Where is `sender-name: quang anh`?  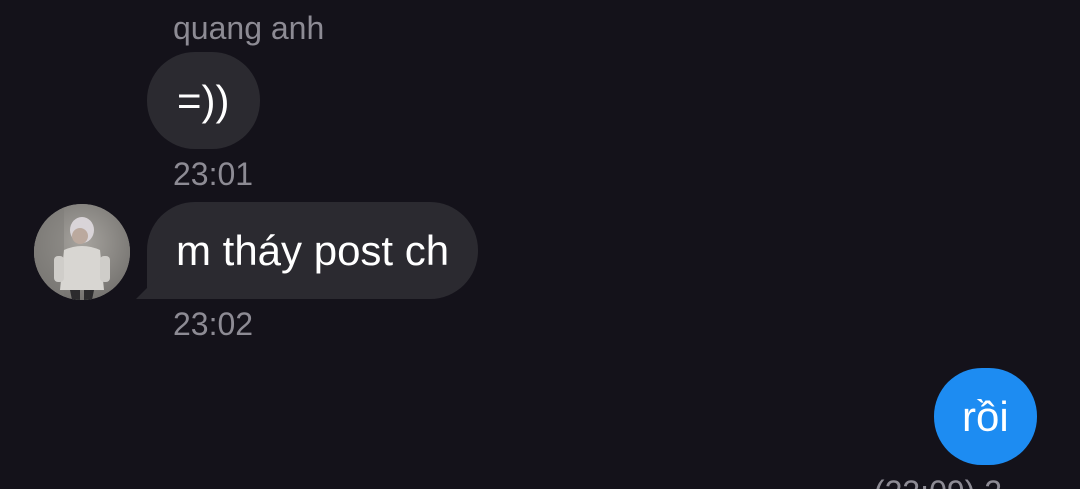
sender-name: quang anh is located at coordinates (249, 28).